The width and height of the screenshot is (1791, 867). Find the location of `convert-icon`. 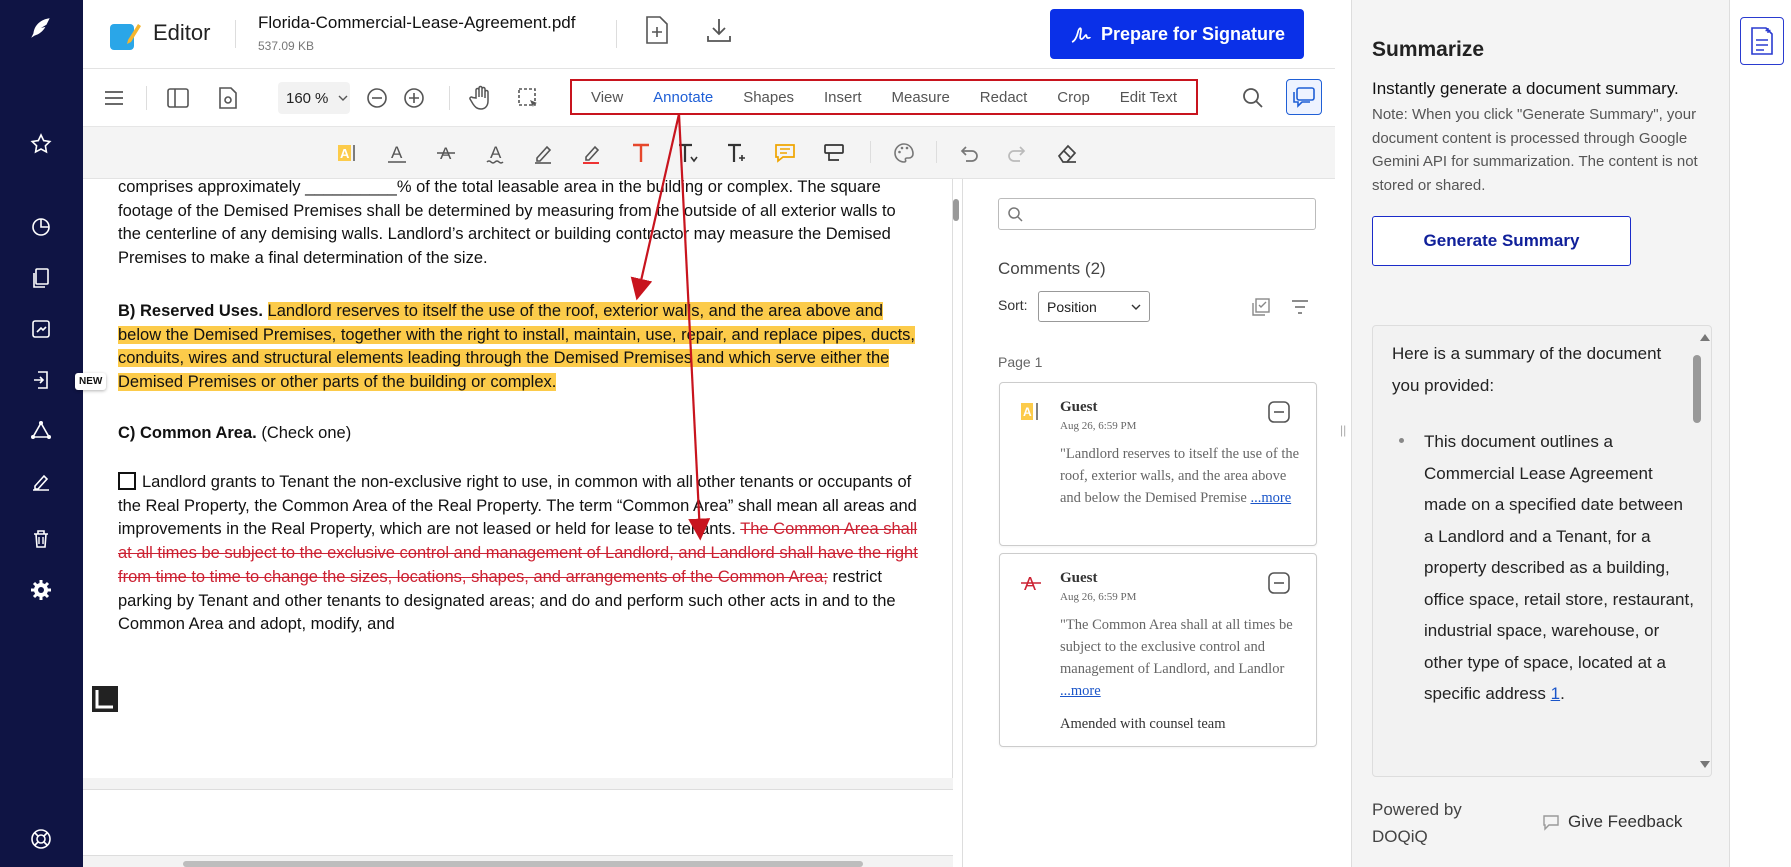

convert-icon is located at coordinates (41, 329).